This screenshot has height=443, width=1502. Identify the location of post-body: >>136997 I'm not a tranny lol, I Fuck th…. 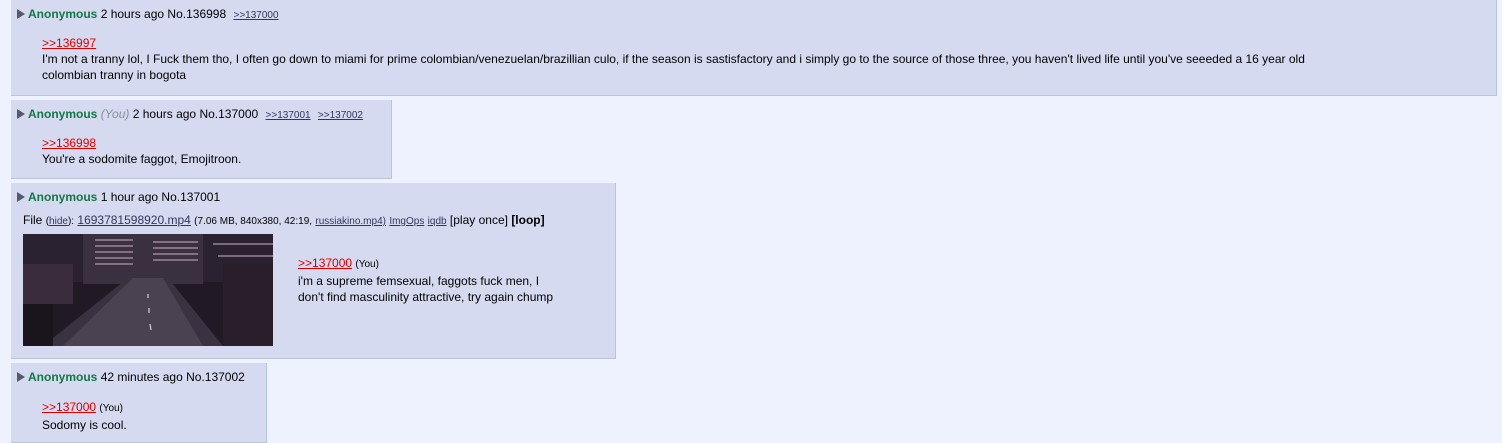
(673, 59).